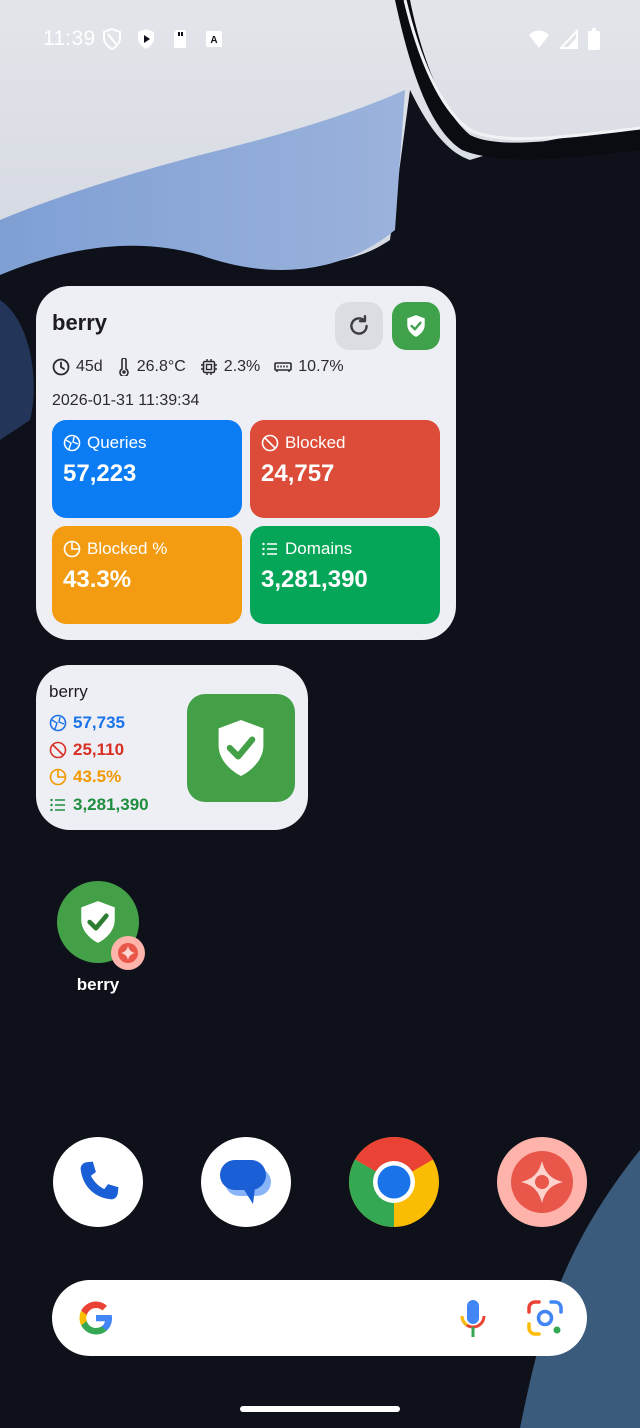 This screenshot has width=640, height=1428. What do you see at coordinates (545, 1318) in the screenshot?
I see `lens-icon` at bounding box center [545, 1318].